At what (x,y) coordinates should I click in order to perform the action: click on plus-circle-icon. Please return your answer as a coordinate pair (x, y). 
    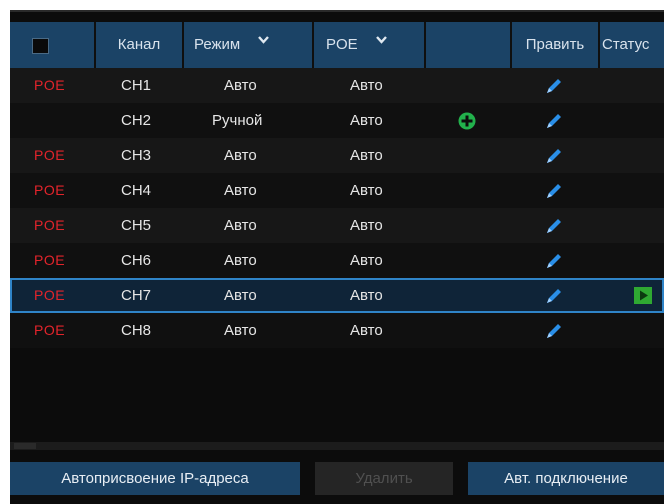
    Looking at the image, I should click on (467, 121).